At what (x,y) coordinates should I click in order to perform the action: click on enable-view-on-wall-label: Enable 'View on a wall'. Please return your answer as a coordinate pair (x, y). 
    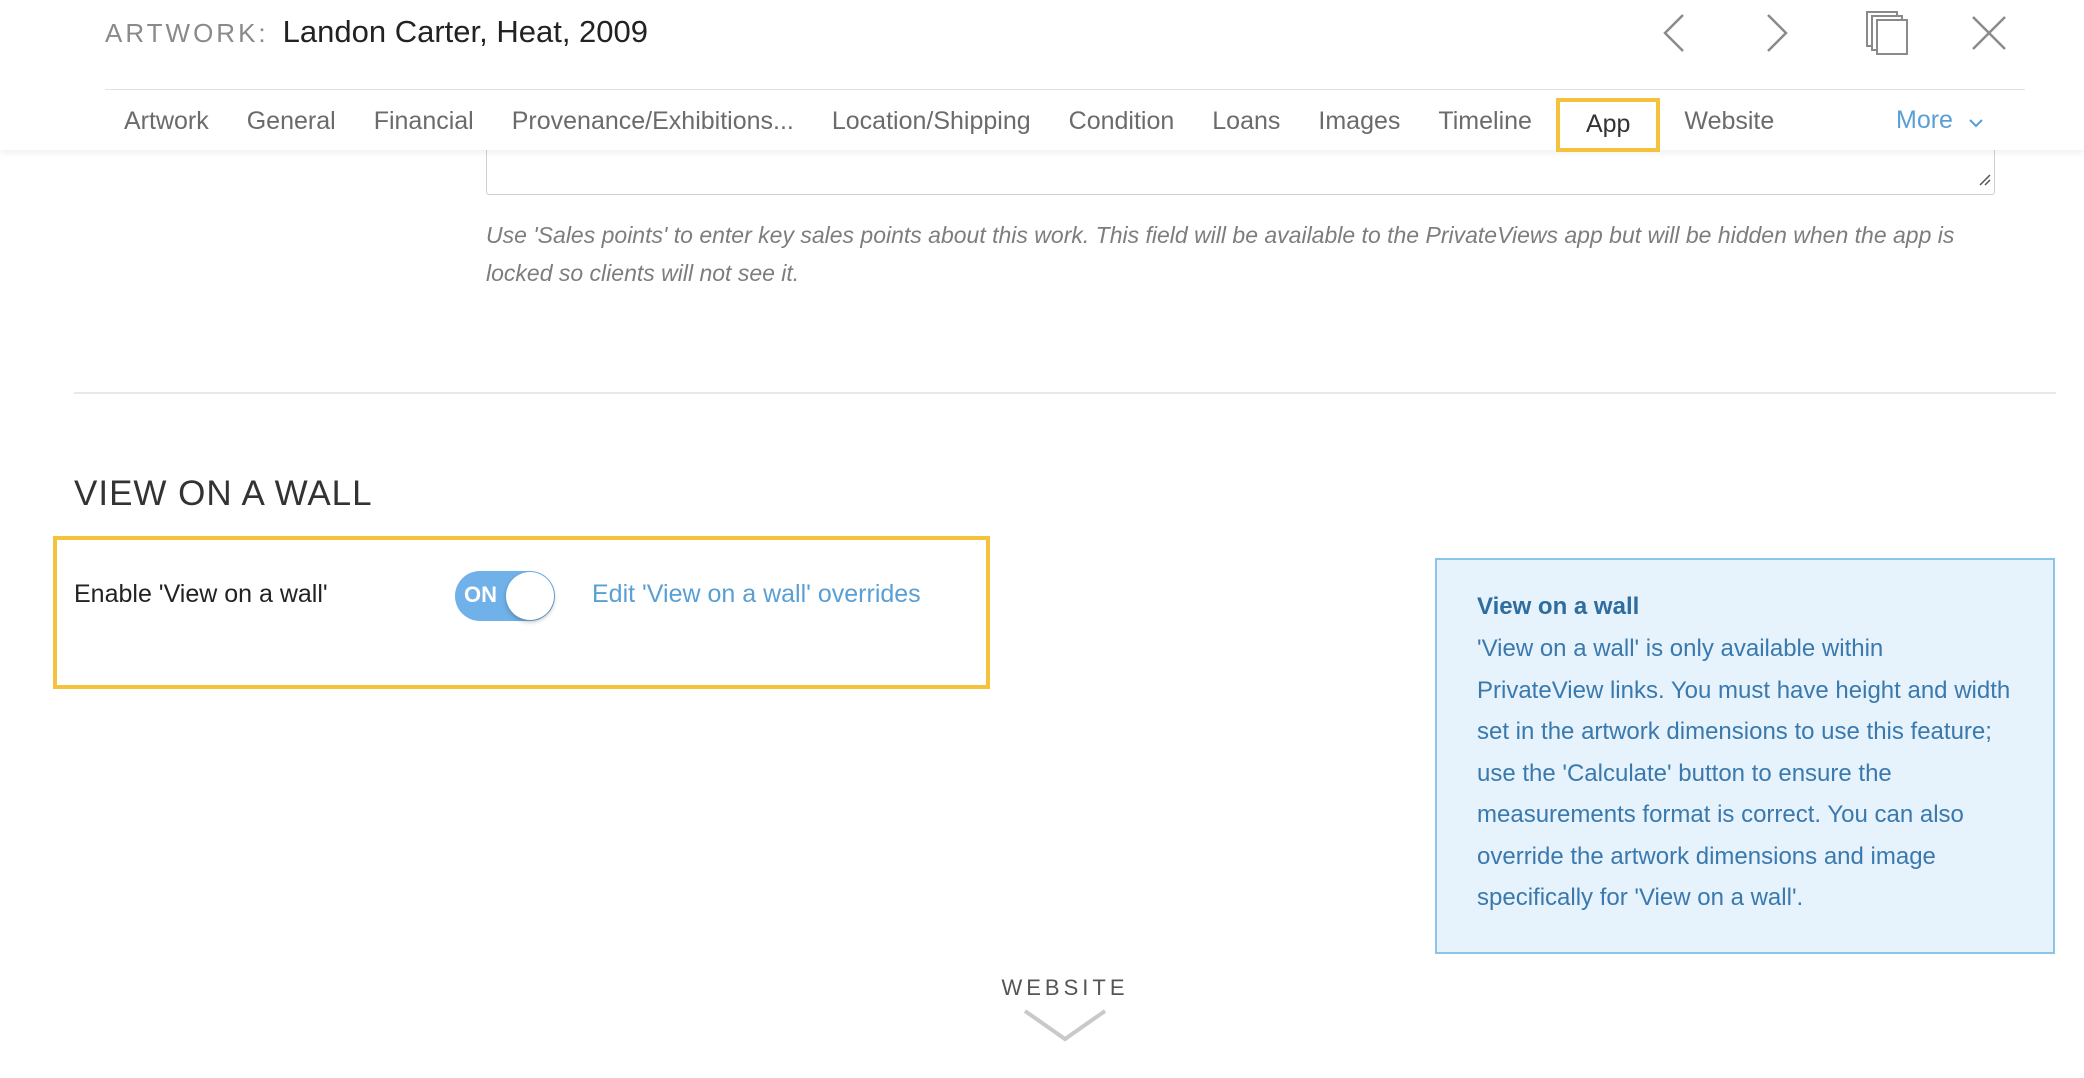
    Looking at the image, I should click on (201, 594).